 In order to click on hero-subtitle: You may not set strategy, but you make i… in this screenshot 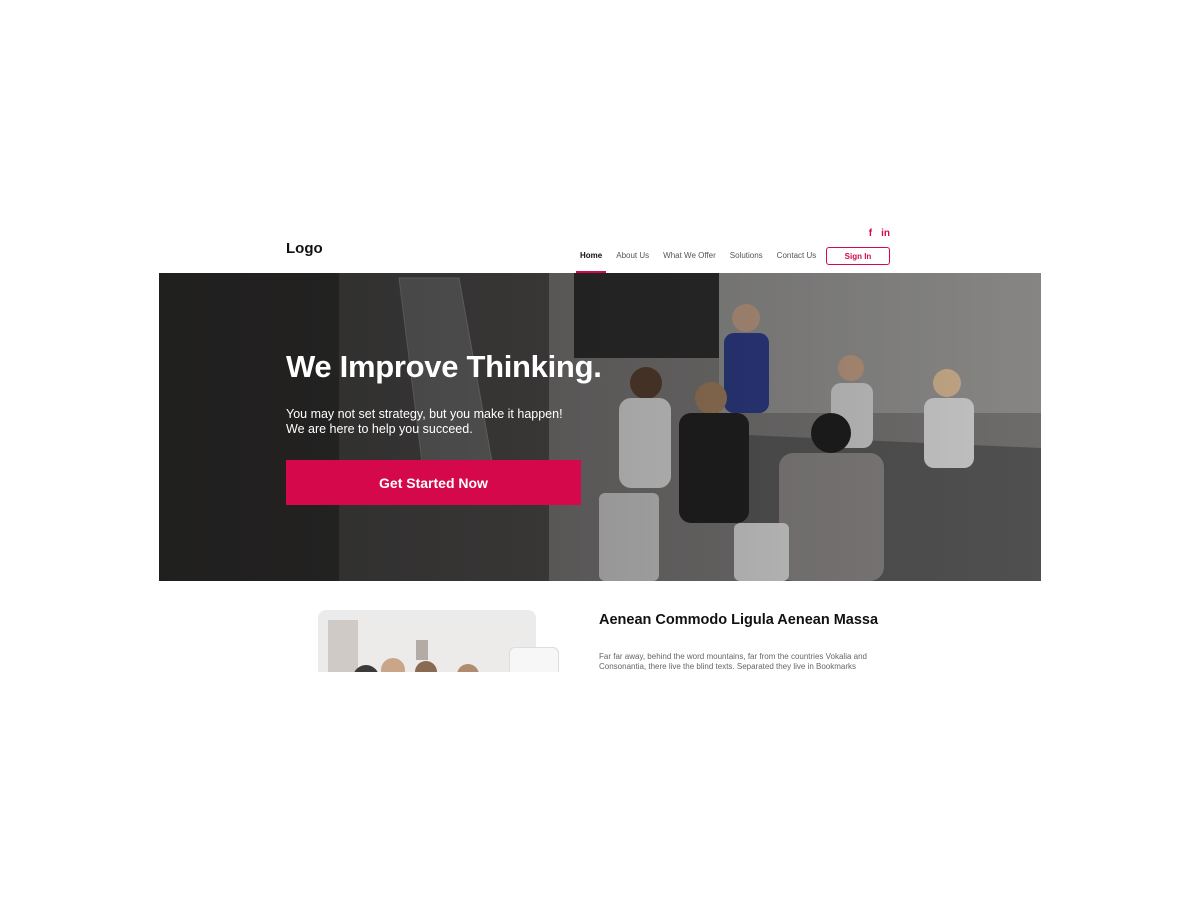, I will do `click(424, 422)`.